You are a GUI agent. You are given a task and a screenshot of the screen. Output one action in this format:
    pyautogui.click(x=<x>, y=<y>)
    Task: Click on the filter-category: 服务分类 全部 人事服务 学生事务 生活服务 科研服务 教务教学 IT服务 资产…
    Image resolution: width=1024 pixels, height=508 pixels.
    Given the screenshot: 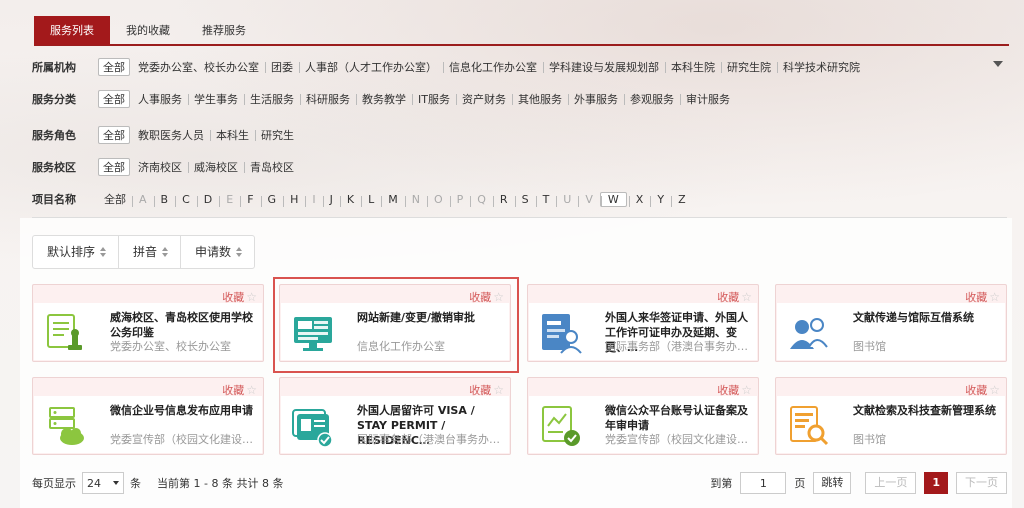 What is the action you would take?
    pyautogui.click(x=384, y=99)
    